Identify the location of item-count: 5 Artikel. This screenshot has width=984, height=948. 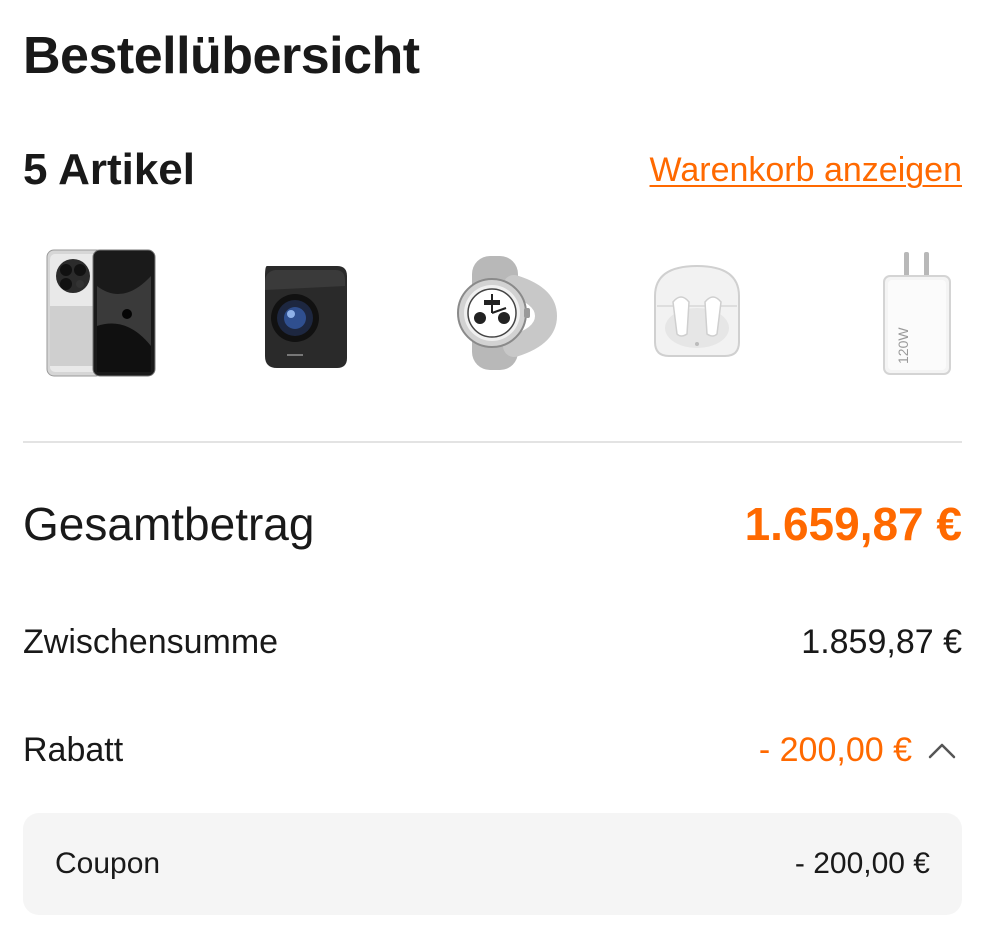
(109, 169).